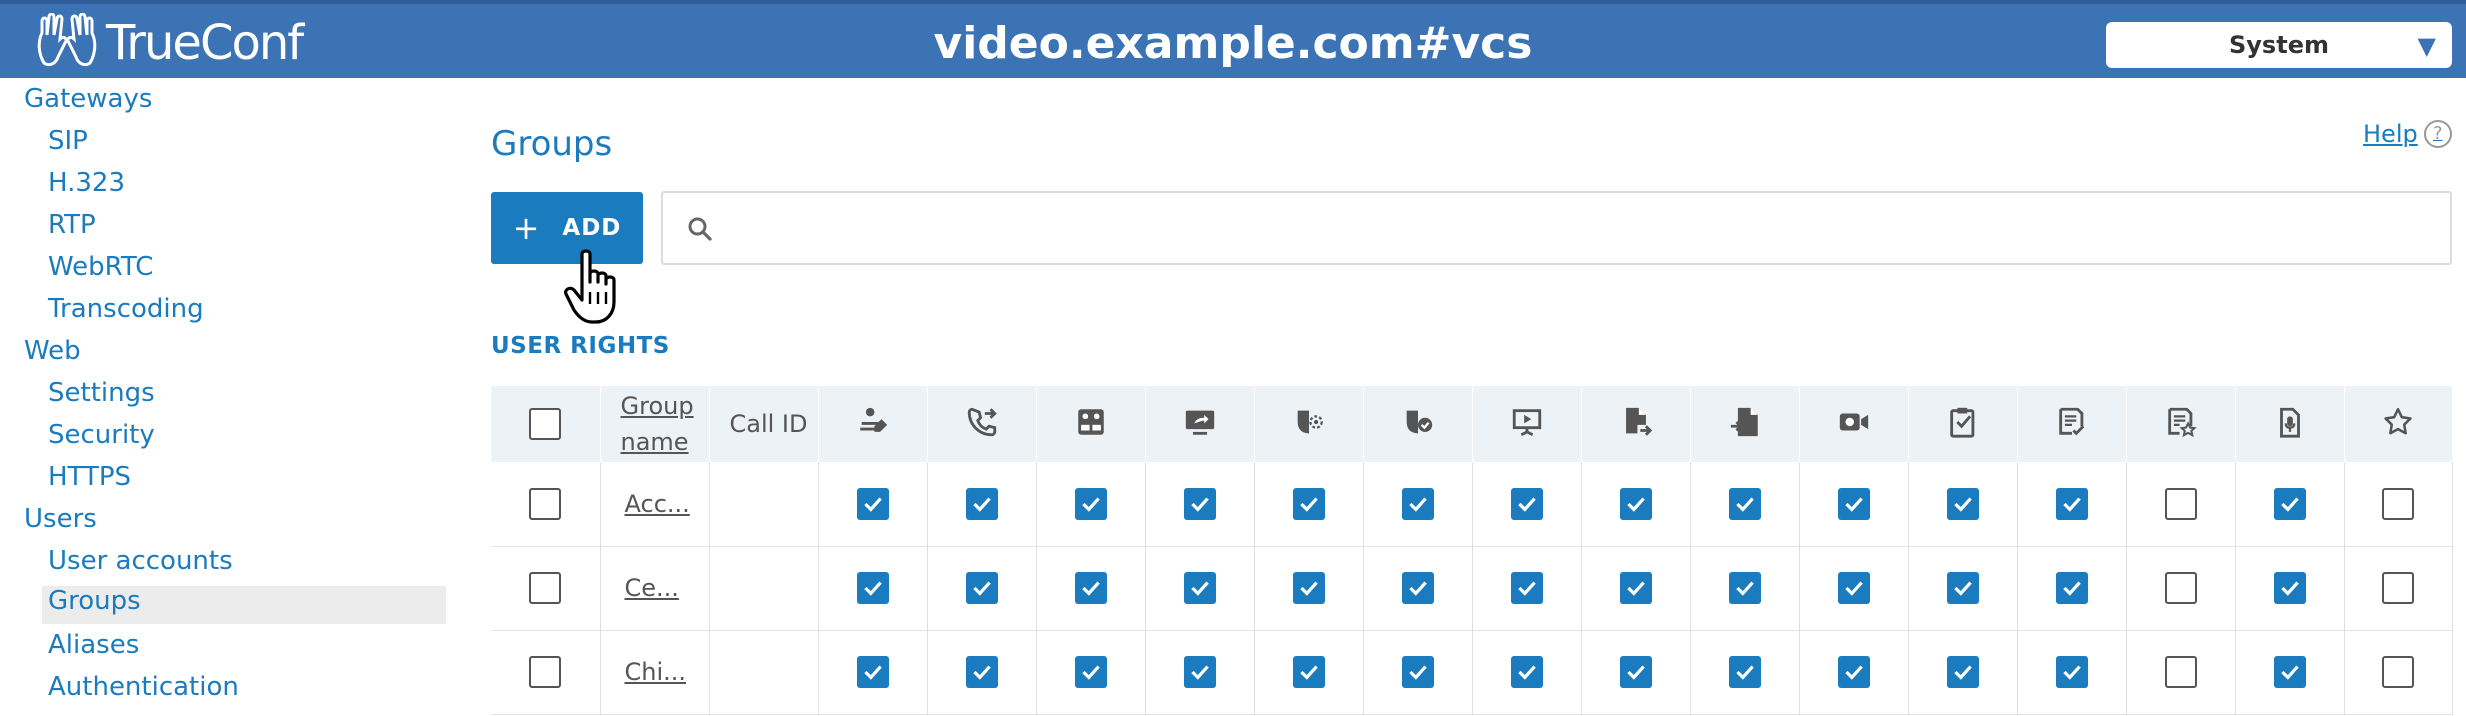 Image resolution: width=2466 pixels, height=716 pixels. What do you see at coordinates (100, 267) in the screenshot?
I see `sidebar-item-webrtc: WebRTC` at bounding box center [100, 267].